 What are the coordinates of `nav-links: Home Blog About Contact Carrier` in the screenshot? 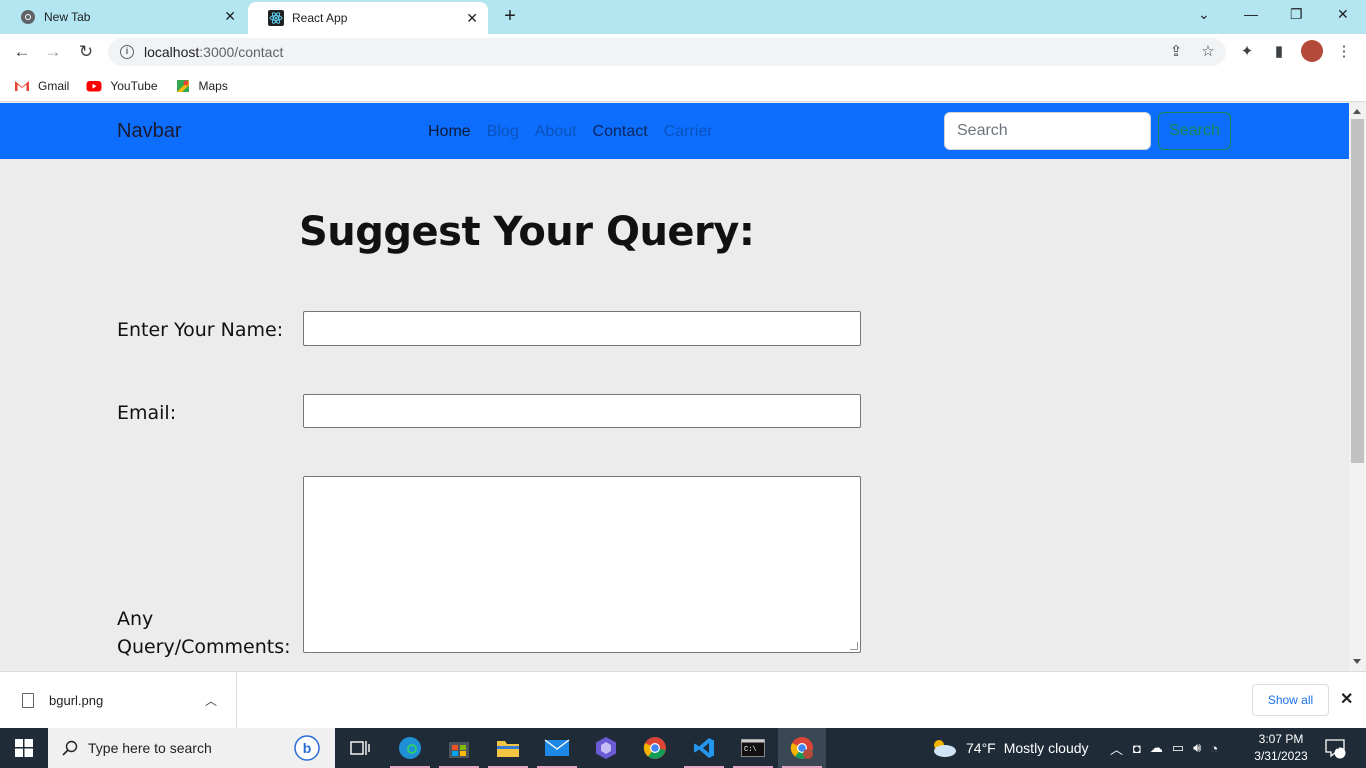 It's located at (578, 132).